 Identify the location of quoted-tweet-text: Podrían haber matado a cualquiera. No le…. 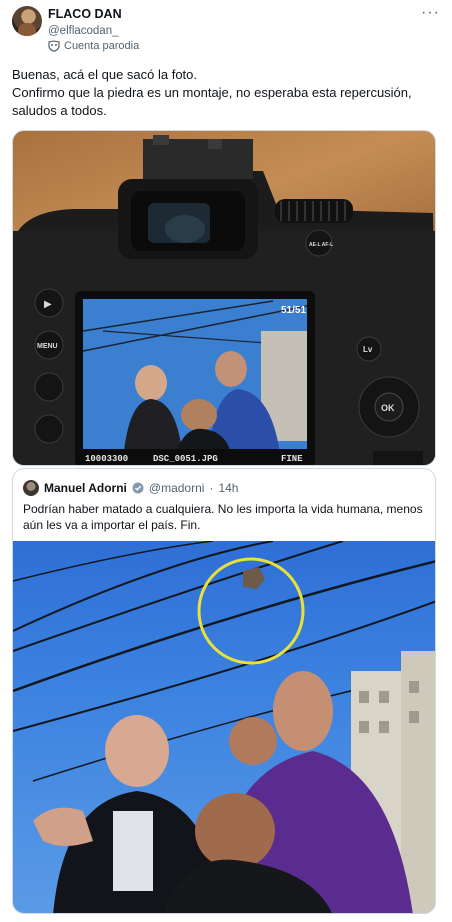
(225, 517).